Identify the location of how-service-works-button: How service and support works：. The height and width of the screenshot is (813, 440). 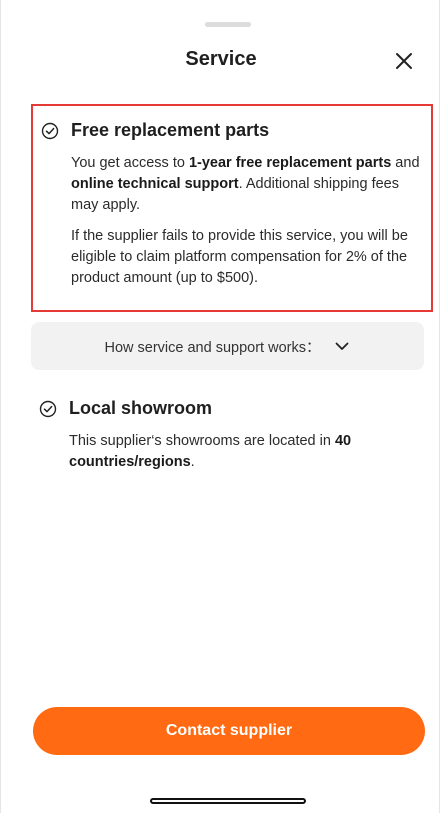
(227, 346).